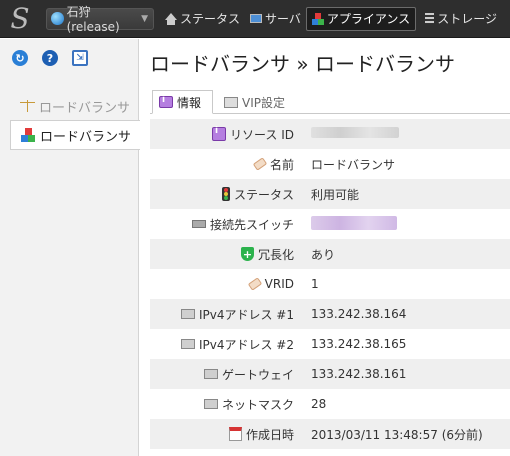 The width and height of the screenshot is (510, 456). Describe the element at coordinates (359, 374) in the screenshot. I see `detail-value: 133.242.38.161` at that location.